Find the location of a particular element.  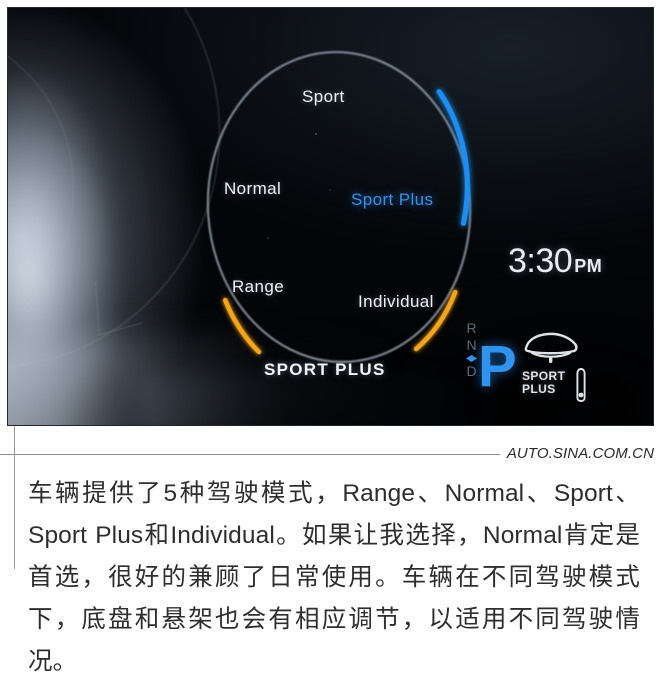

gear-position-current: P is located at coordinates (497, 366).